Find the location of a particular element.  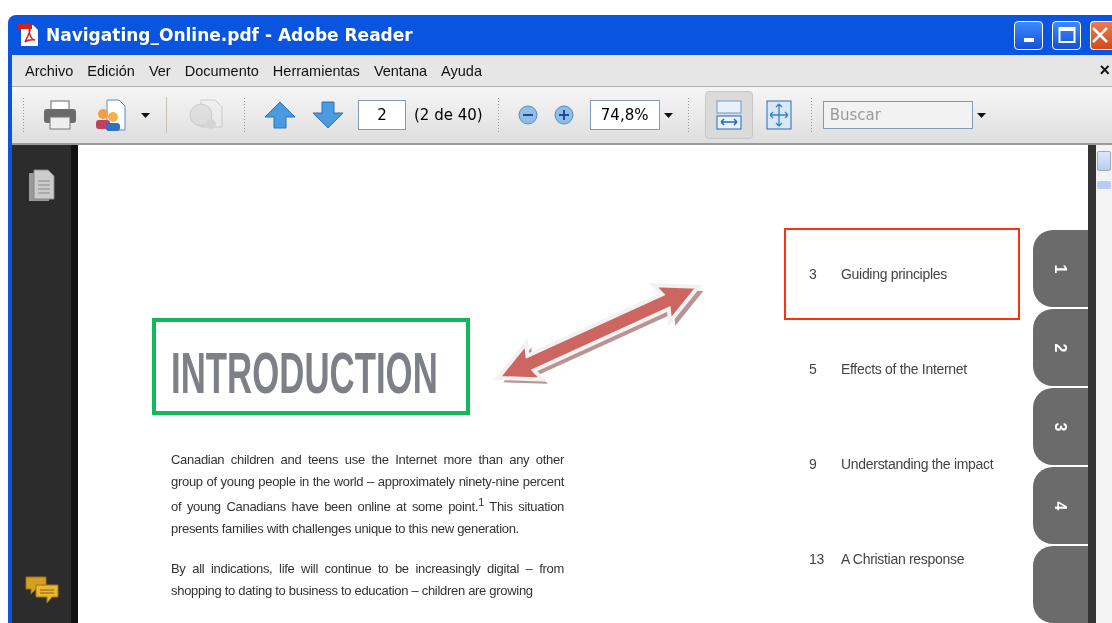

contents-page-number: 3 is located at coordinates (813, 274).